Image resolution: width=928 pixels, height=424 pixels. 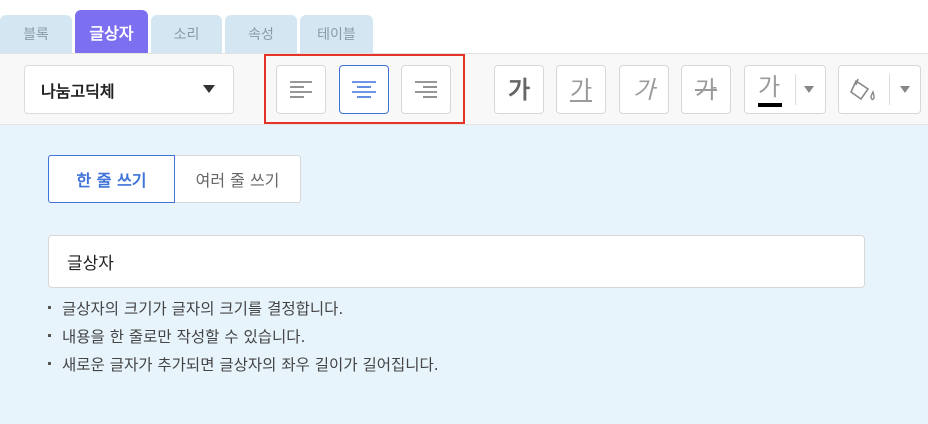 What do you see at coordinates (184, 337) in the screenshot?
I see `note-text: 내용을 한 줄로만 작성할 수 있습니다.` at bounding box center [184, 337].